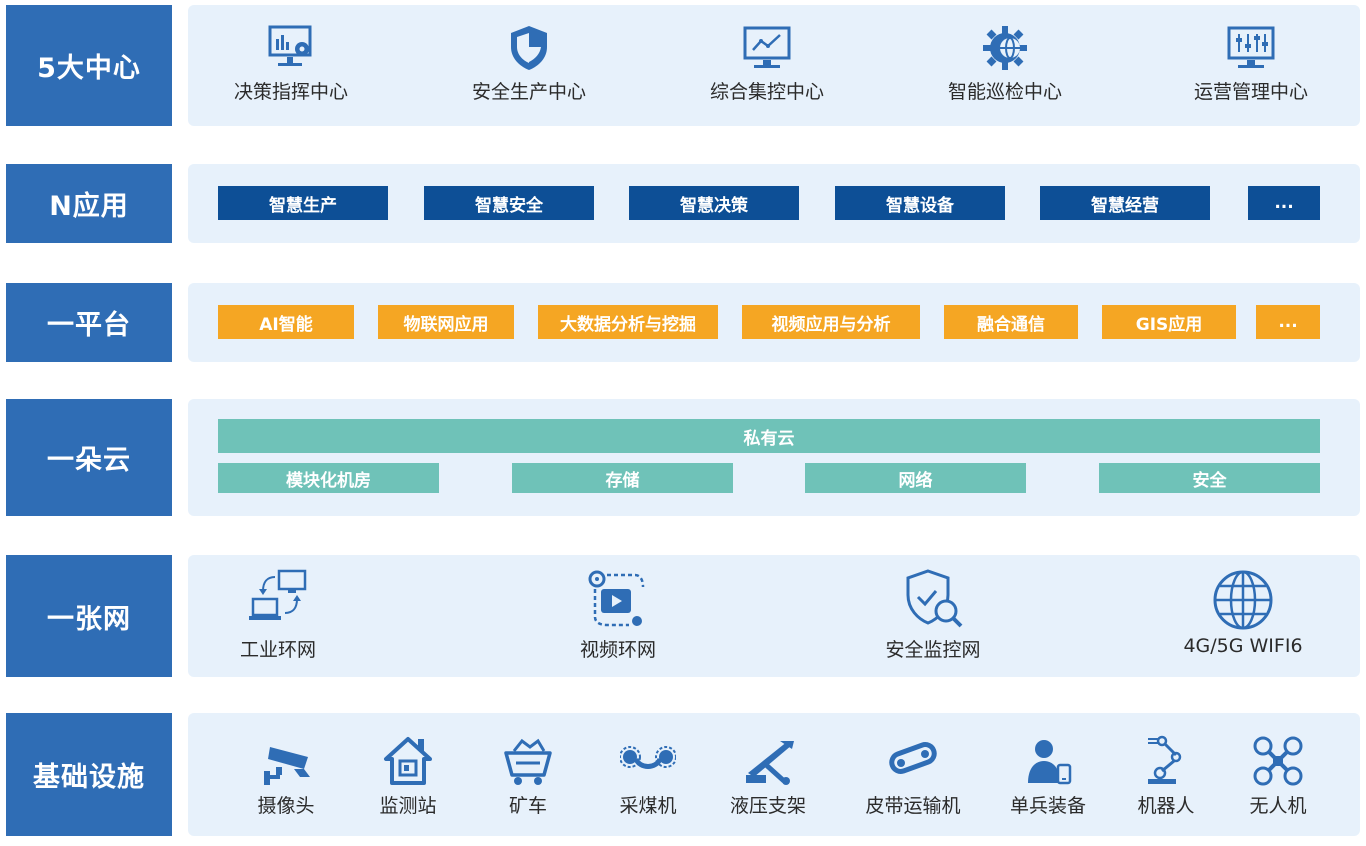  What do you see at coordinates (1011, 322) in the screenshot?
I see `platform-chip: 融合通信` at bounding box center [1011, 322].